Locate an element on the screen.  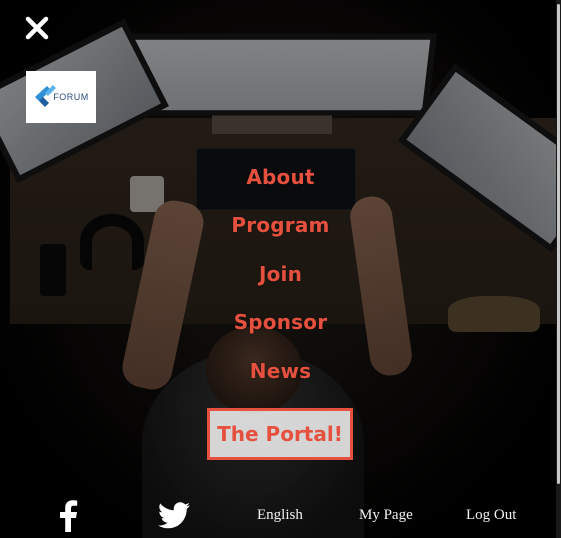
menu-item-join: Join is located at coordinates (280, 274).